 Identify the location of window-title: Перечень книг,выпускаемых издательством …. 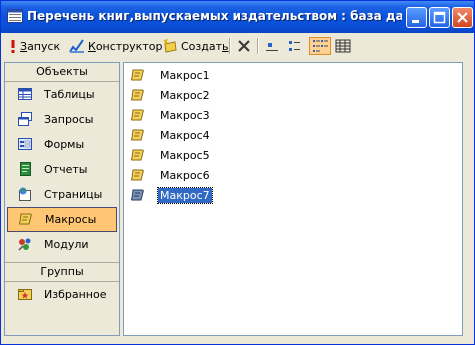
(214, 16).